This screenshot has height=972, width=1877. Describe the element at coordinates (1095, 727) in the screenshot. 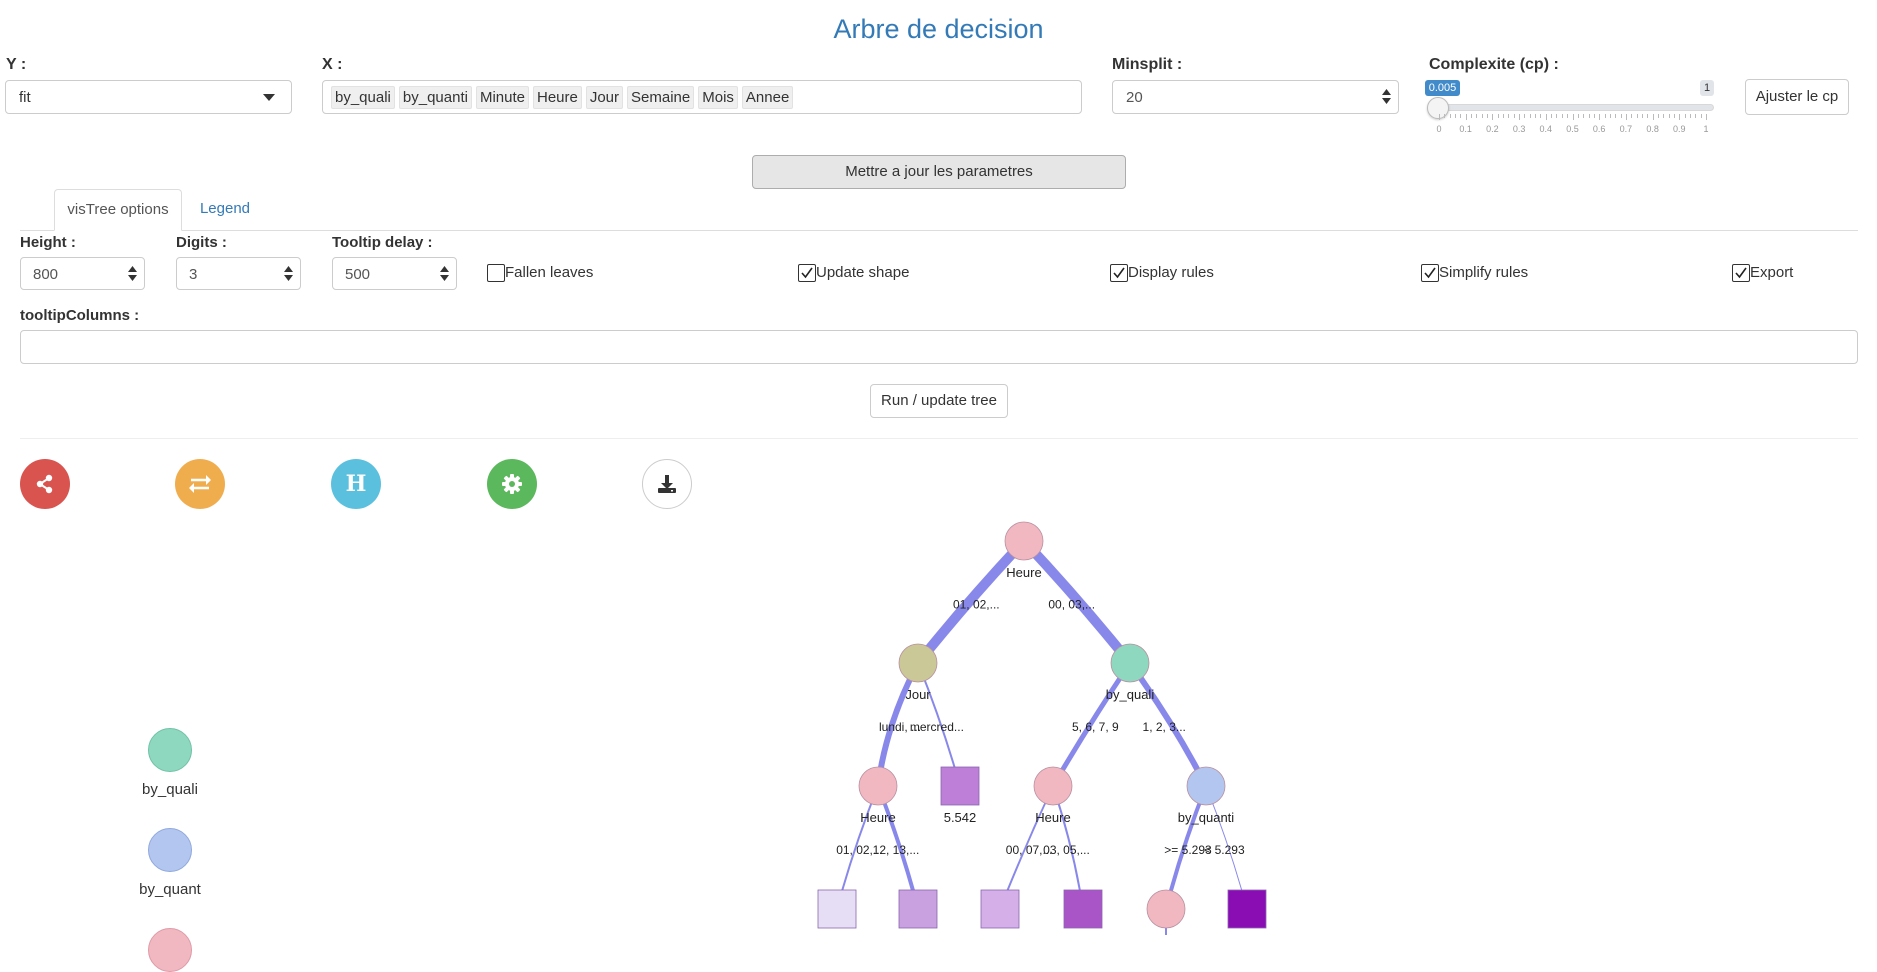

I see `tree-edge-label: 5, 6, 7, 9` at that location.